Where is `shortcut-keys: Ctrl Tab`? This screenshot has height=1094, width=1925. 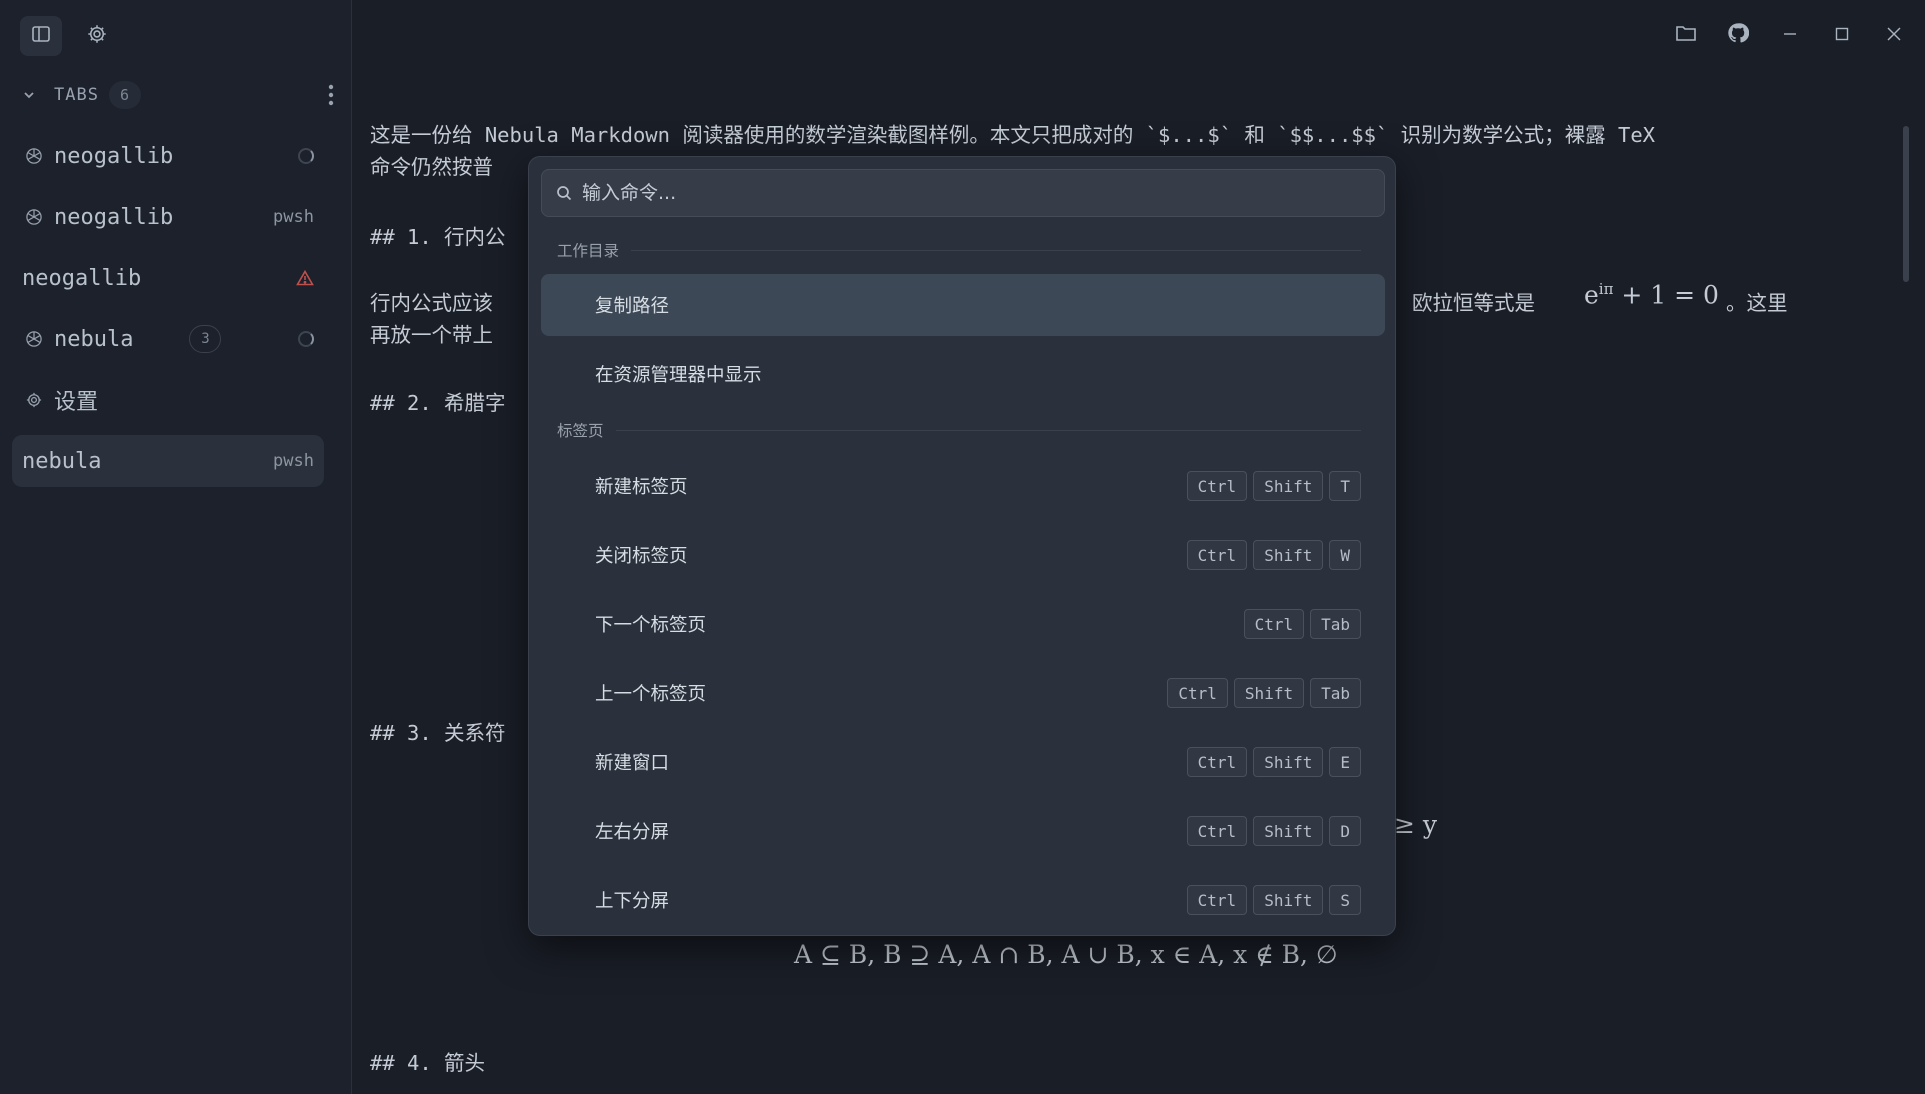 shortcut-keys: Ctrl Tab is located at coordinates (1302, 624).